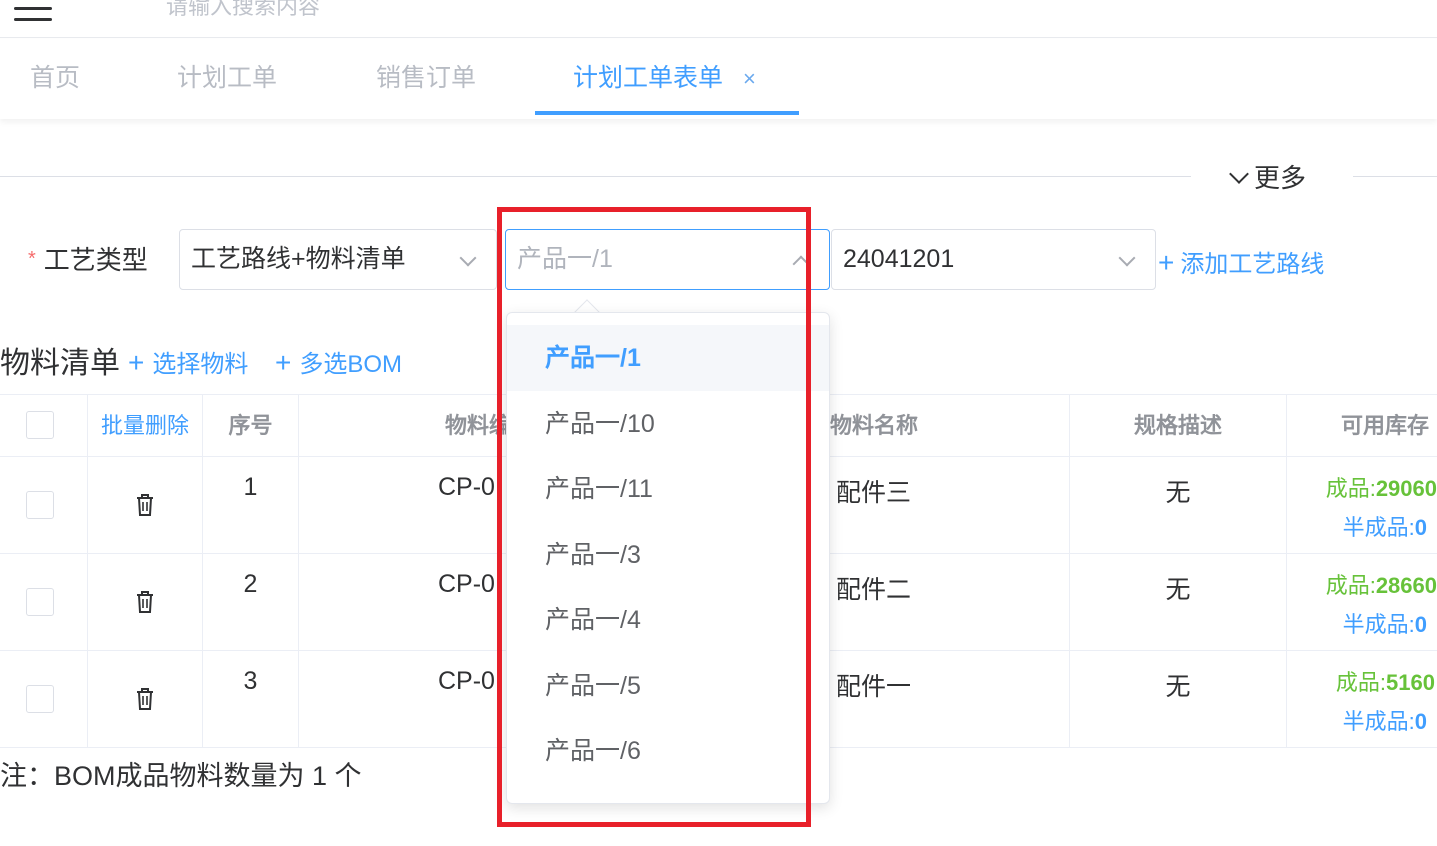  I want to click on tab-plan-order-form-label: 计划工单表单, so click(648, 78).